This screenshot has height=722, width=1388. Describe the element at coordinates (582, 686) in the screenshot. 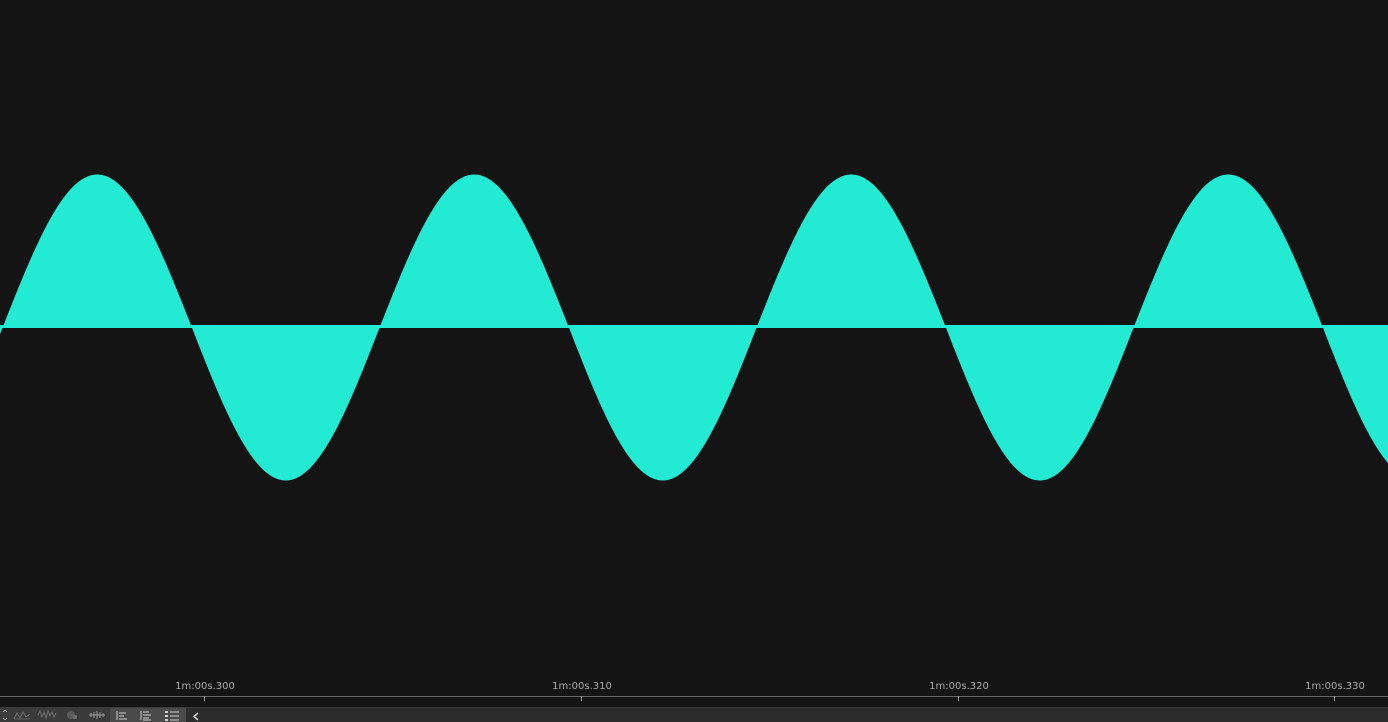

I see `ruler-tick-label: 1m:00s.310` at that location.